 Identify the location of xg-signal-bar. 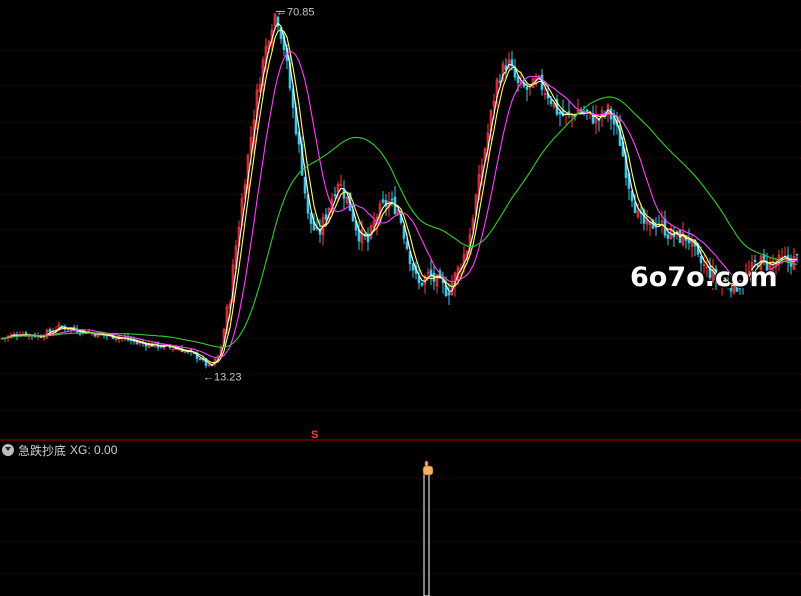
(426, 532).